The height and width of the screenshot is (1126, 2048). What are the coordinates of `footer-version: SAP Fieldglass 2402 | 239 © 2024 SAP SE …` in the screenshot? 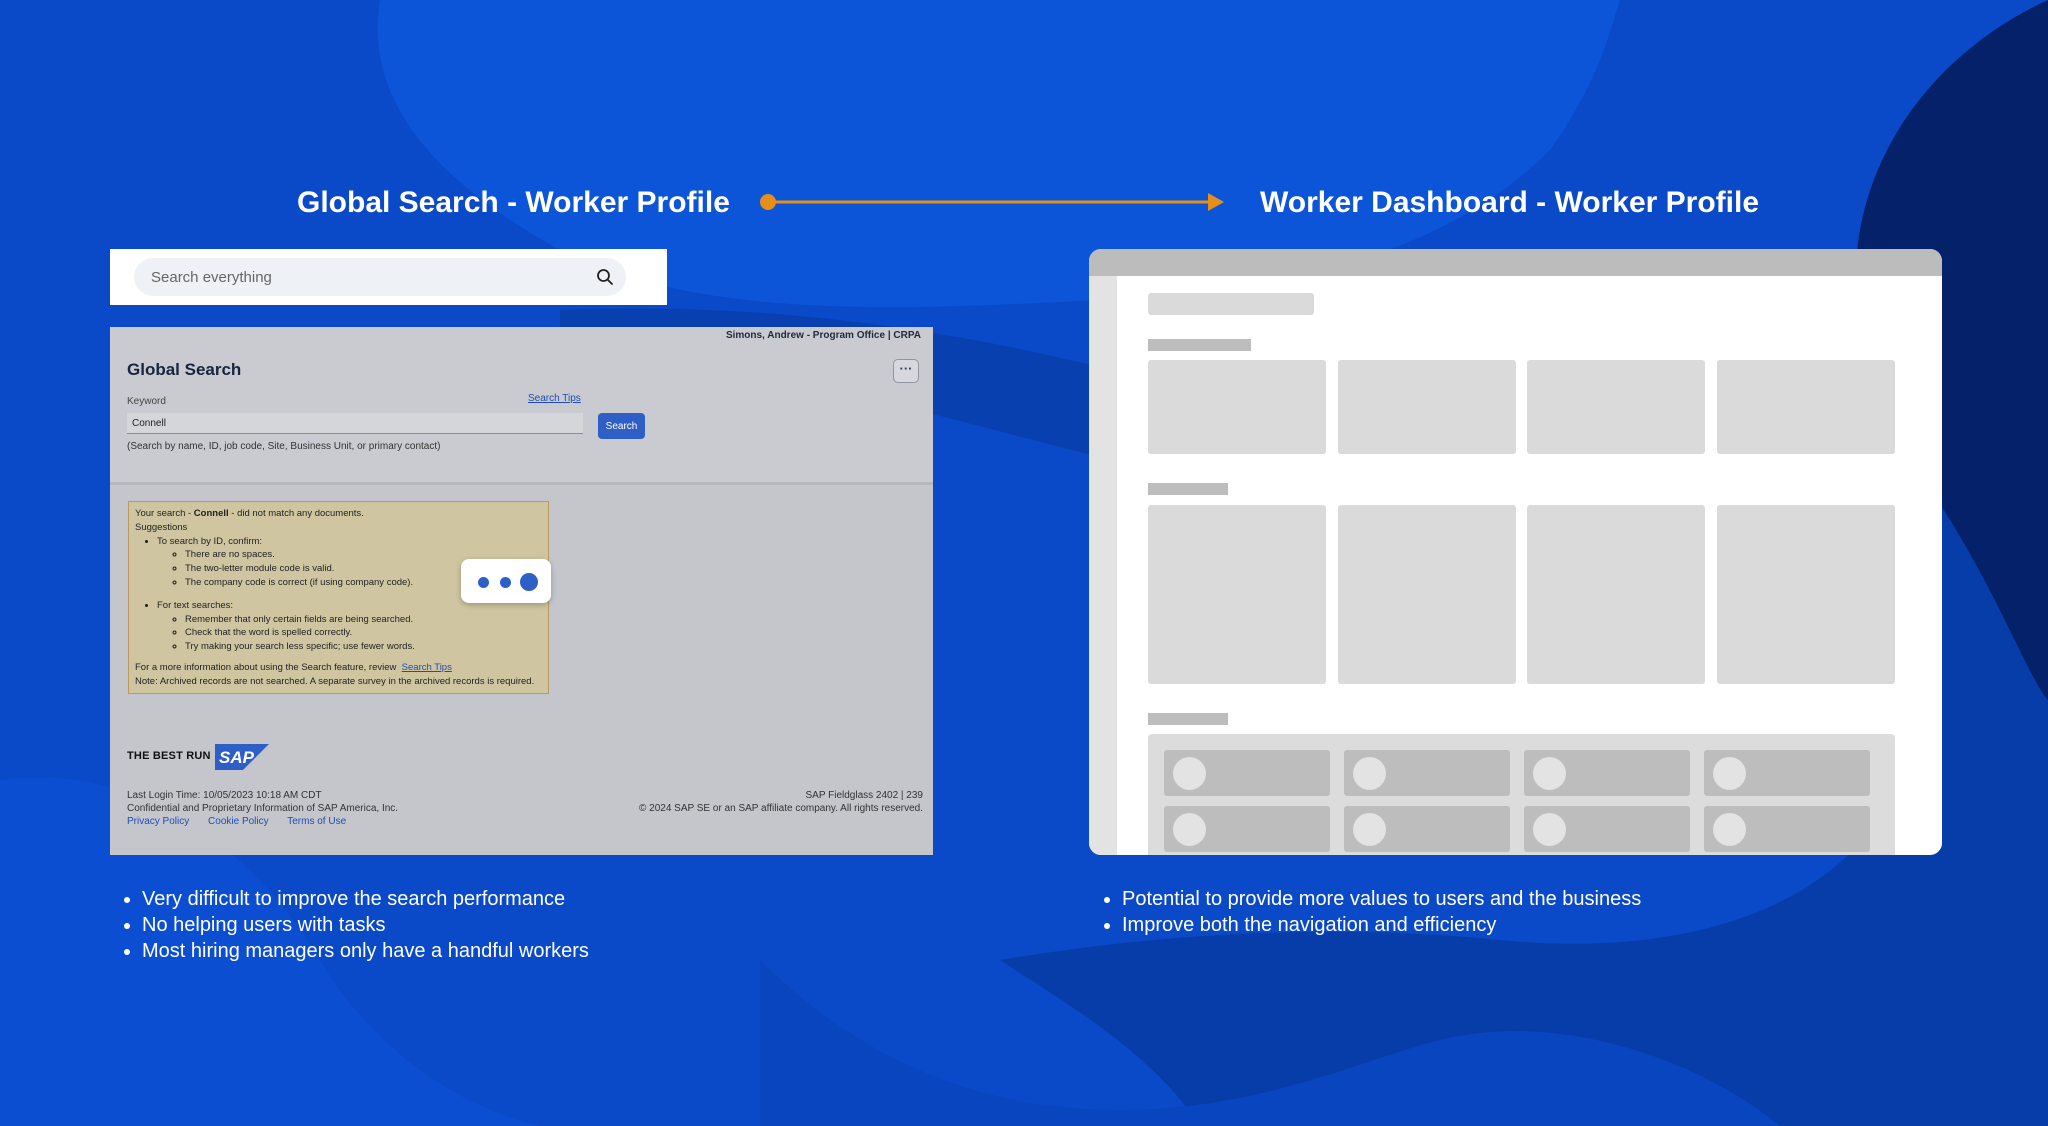 It's located at (781, 802).